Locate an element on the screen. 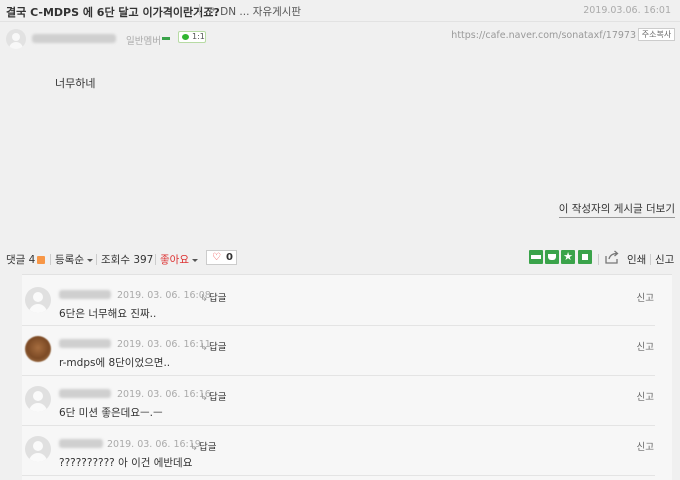 The image size is (680, 480). comment-count: 댓글 4 is located at coordinates (26, 259).